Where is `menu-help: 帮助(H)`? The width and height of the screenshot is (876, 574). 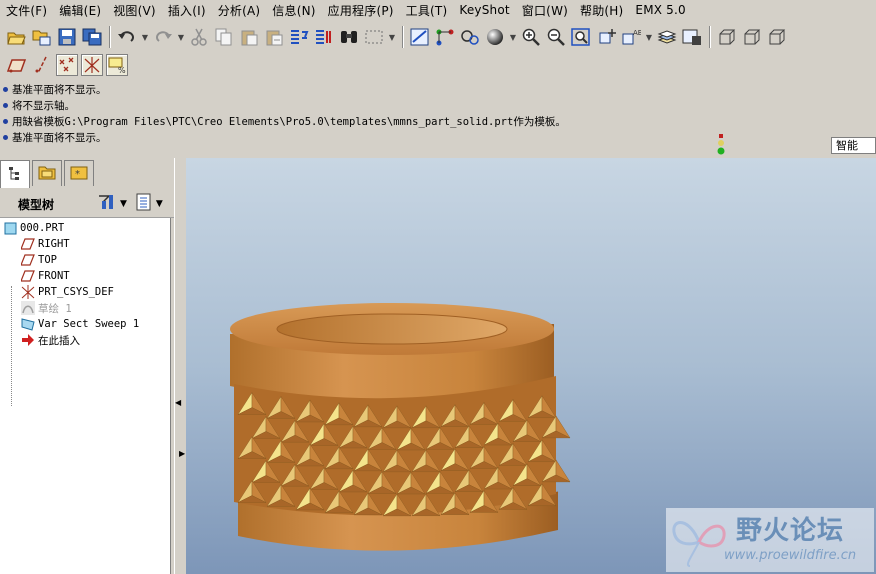 menu-help: 帮助(H) is located at coordinates (604, 10).